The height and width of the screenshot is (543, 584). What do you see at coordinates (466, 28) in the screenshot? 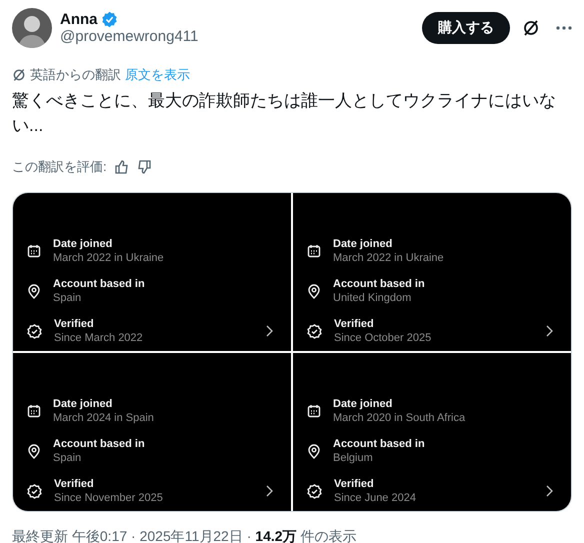
I see `buy-button: 購入する` at bounding box center [466, 28].